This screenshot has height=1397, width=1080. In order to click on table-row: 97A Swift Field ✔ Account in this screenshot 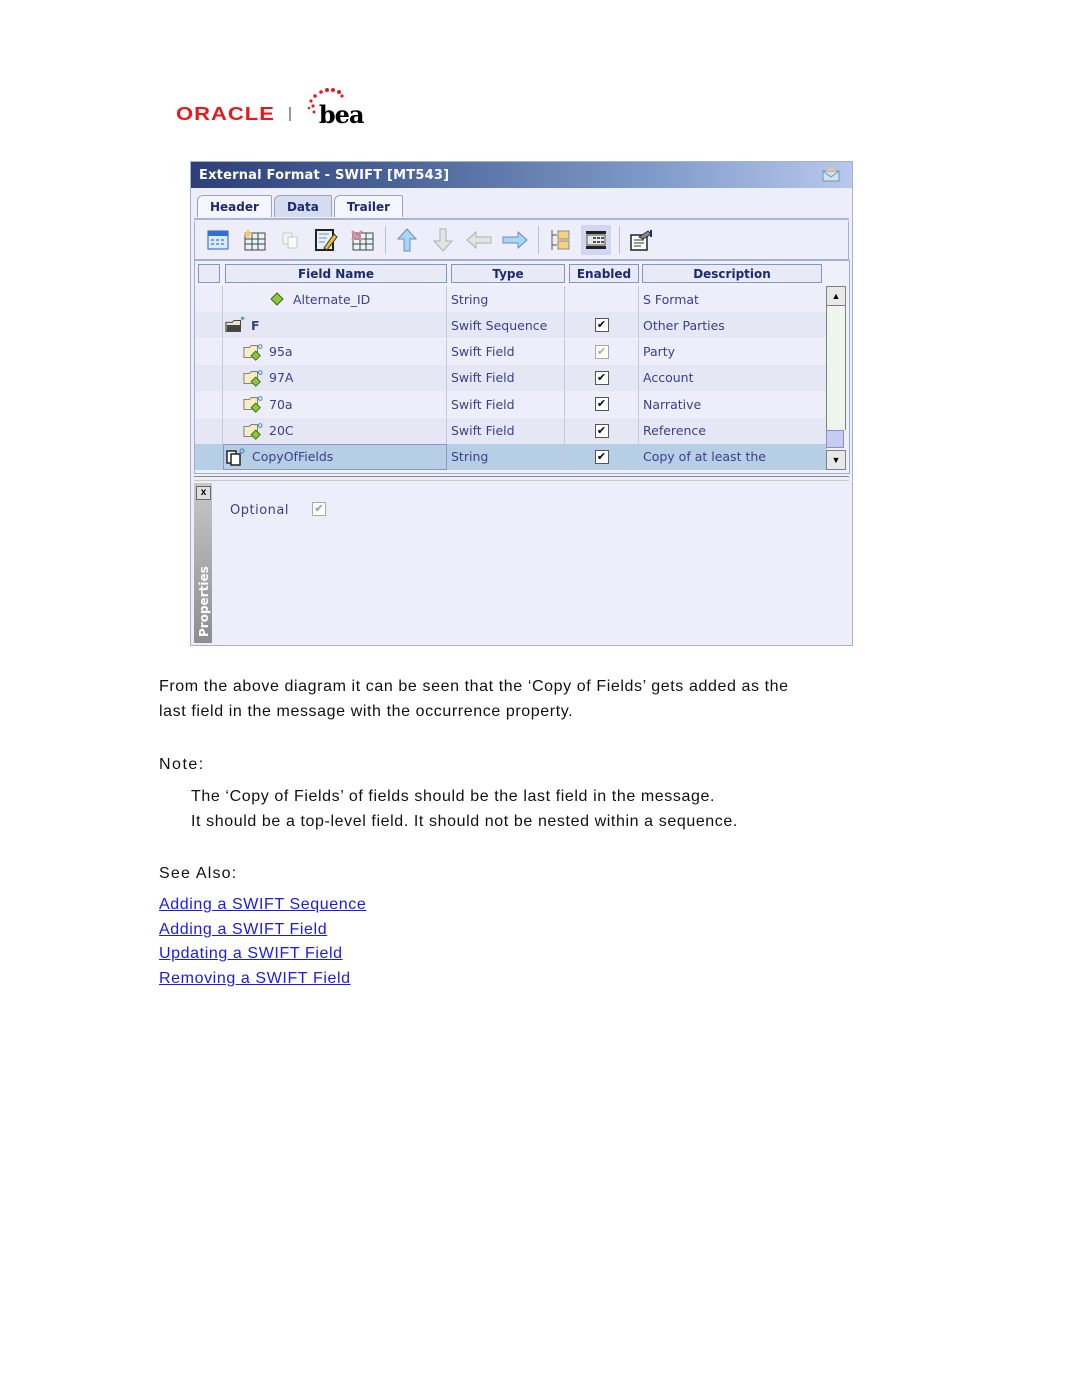, I will do `click(511, 377)`.